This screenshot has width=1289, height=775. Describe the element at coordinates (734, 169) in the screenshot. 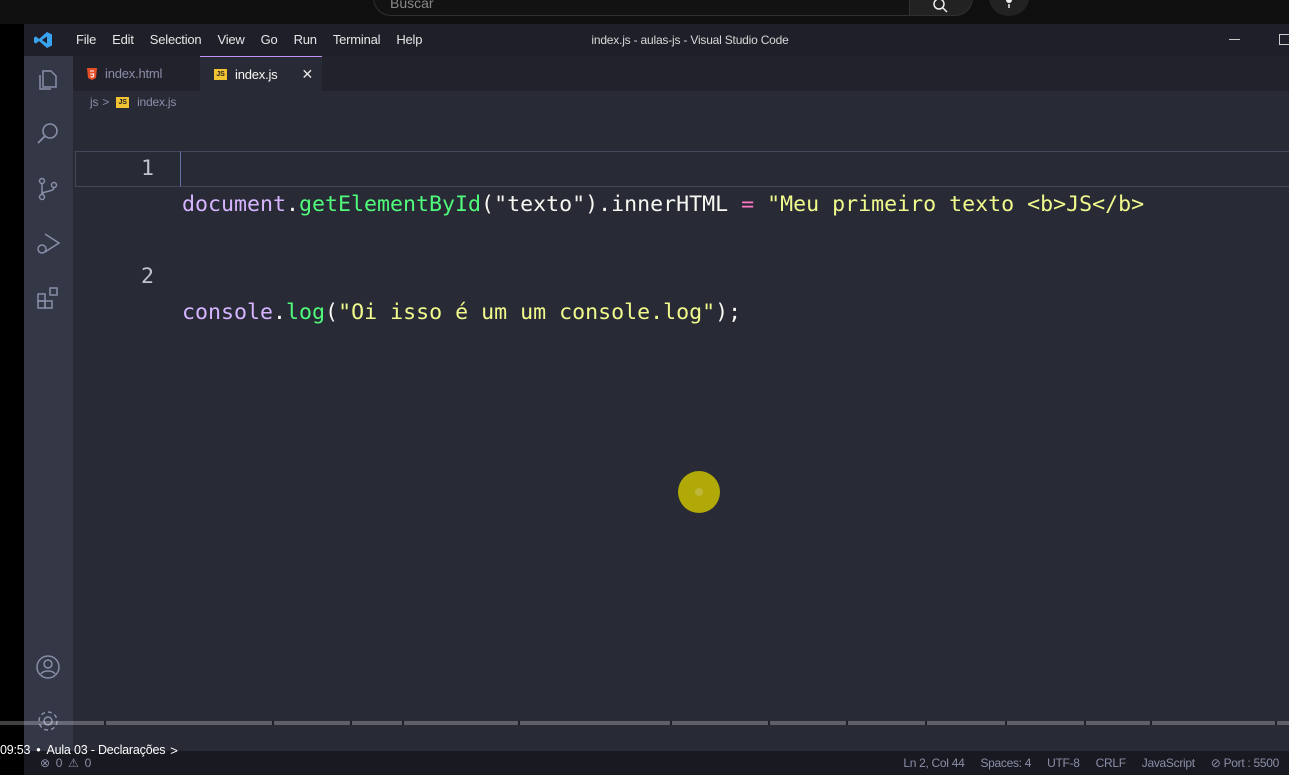

I see `current-line-border` at that location.